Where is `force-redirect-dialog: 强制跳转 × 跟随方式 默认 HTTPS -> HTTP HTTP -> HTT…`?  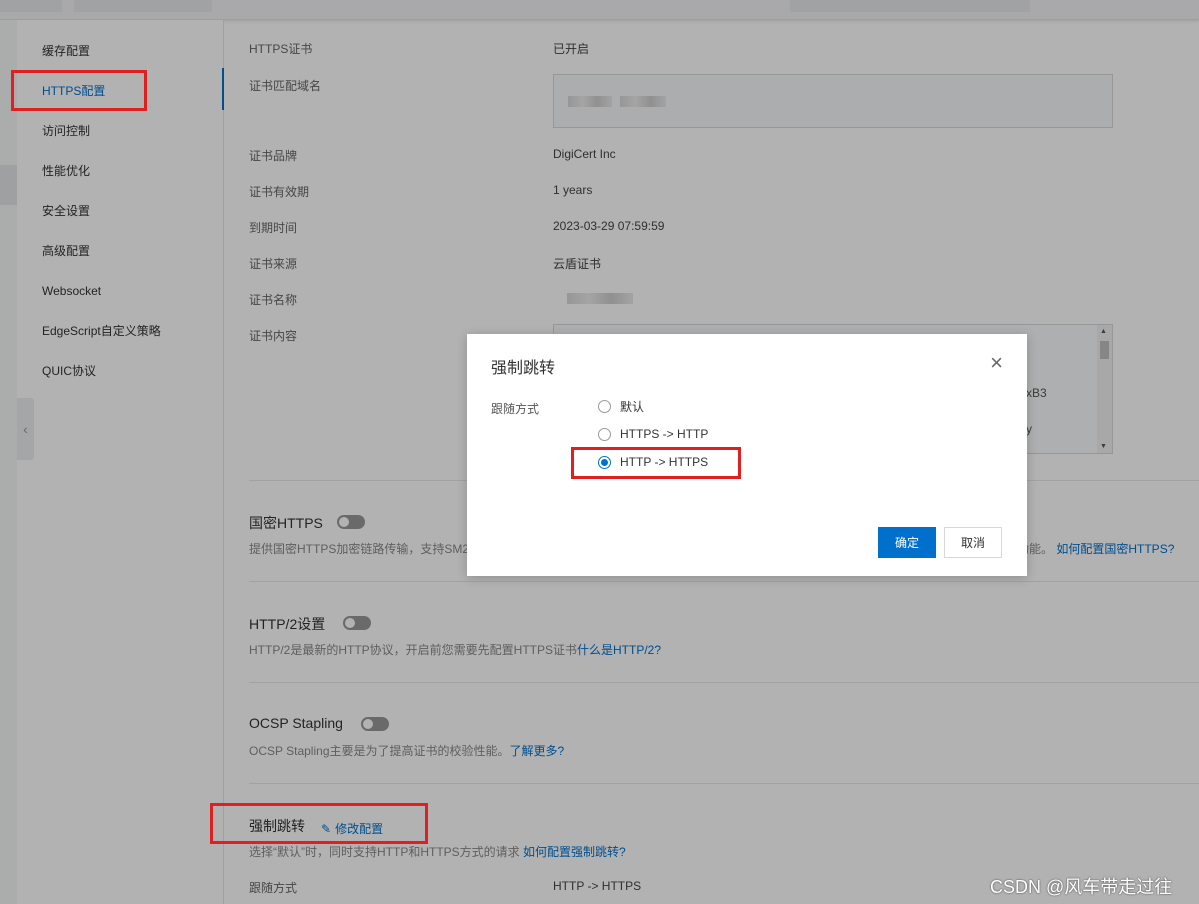 force-redirect-dialog: 强制跳转 × 跟随方式 默认 HTTPS -> HTTP HTTP -> HTT… is located at coordinates (747, 455).